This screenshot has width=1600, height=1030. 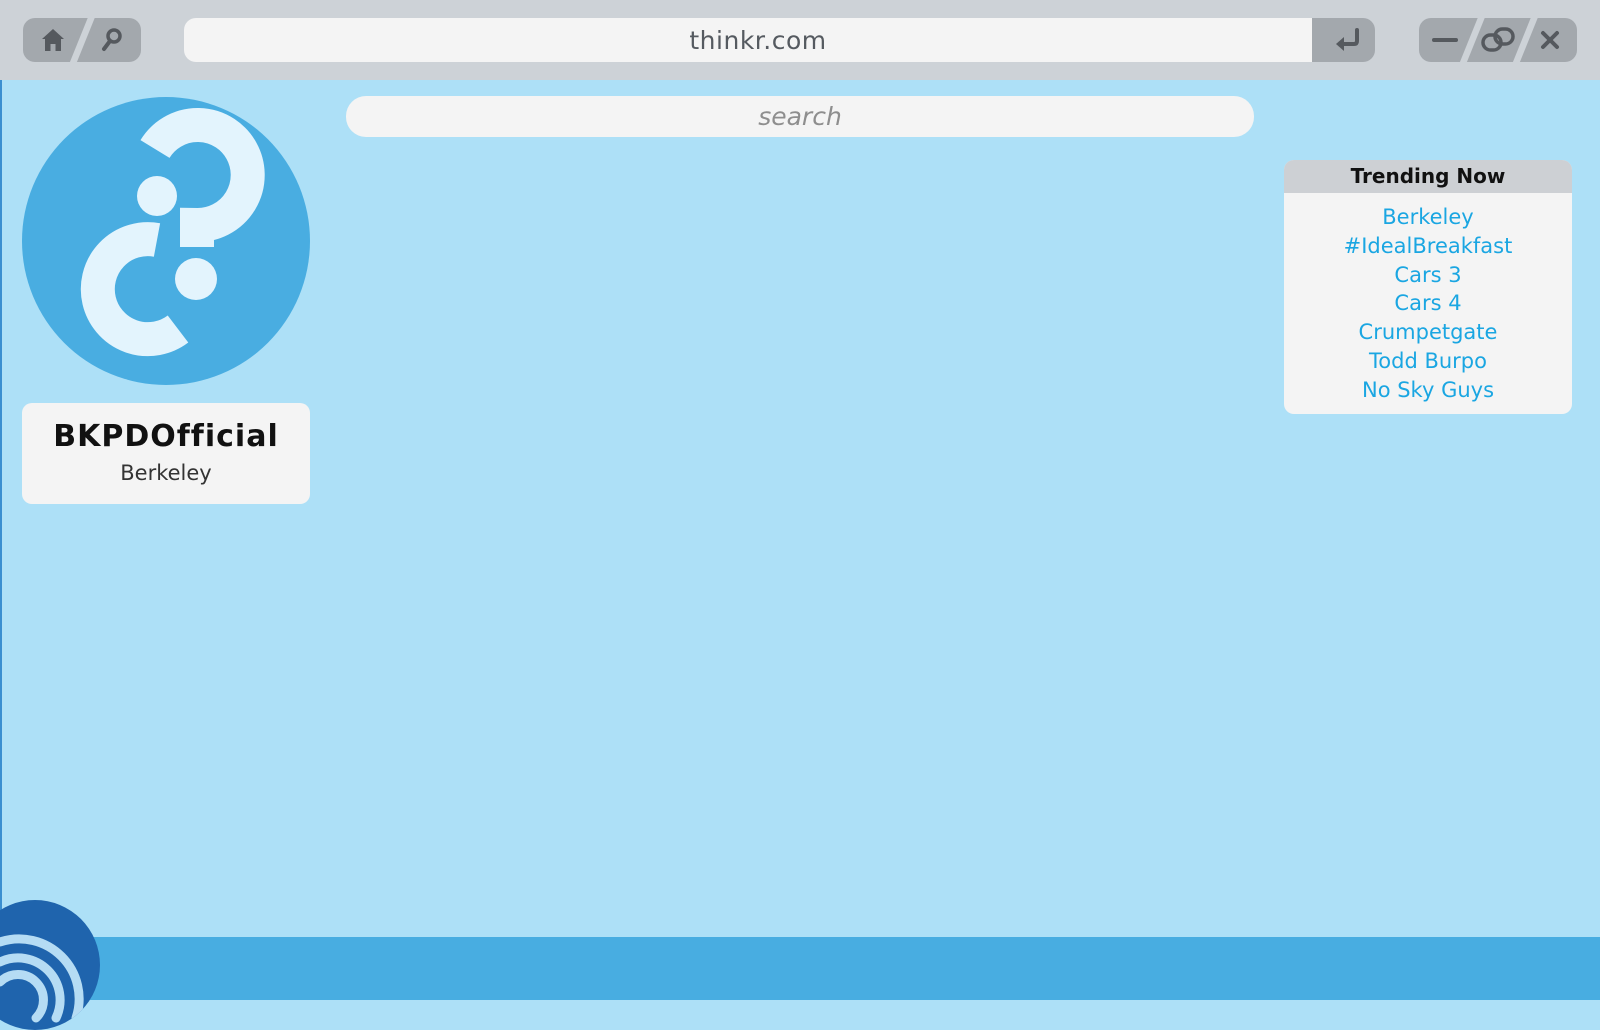 I want to click on nav-button-group, so click(x=82, y=40).